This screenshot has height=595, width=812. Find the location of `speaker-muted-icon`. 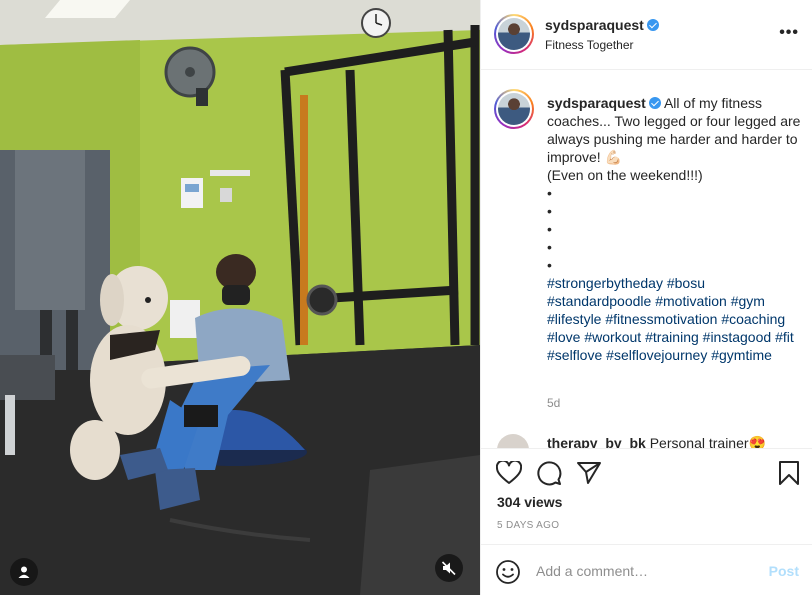

speaker-muted-icon is located at coordinates (448, 568).